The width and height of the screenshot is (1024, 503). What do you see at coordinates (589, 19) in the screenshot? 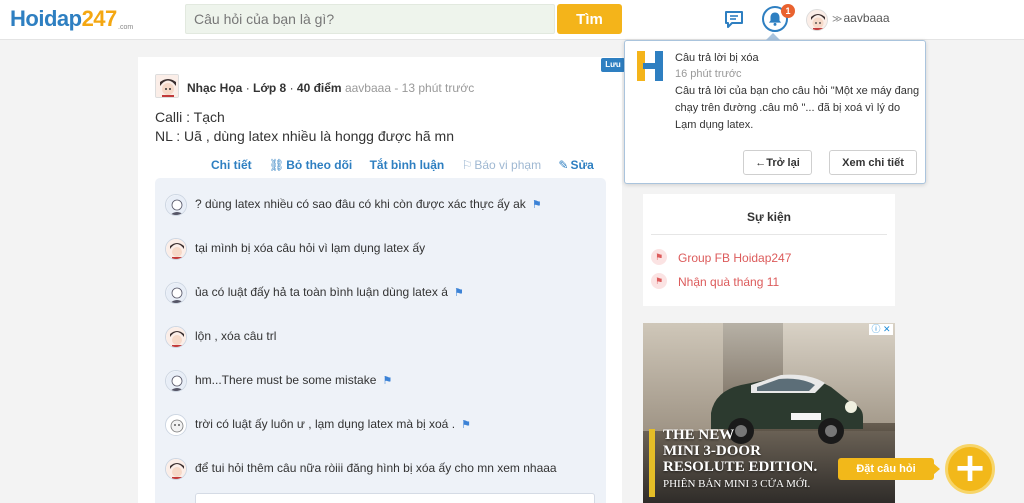
I see `search-button: Tìm` at bounding box center [589, 19].